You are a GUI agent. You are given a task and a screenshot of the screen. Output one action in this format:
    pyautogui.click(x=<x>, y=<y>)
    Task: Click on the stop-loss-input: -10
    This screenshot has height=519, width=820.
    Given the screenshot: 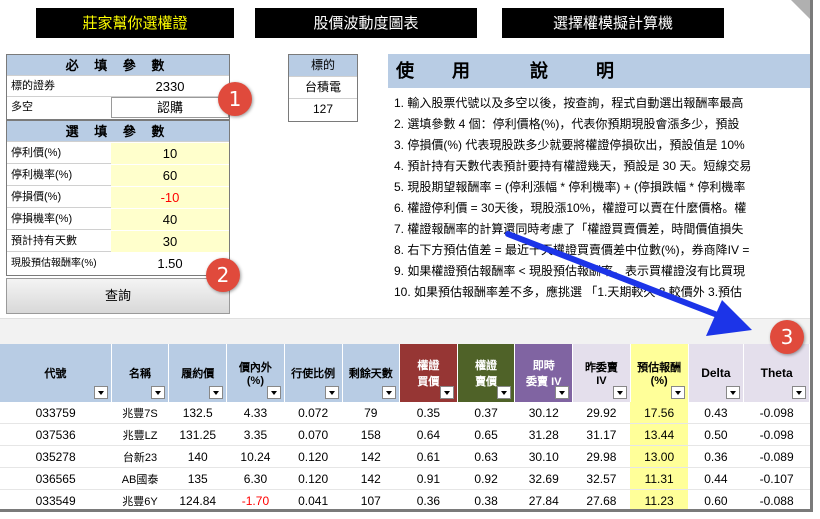 What is the action you would take?
    pyautogui.click(x=170, y=197)
    